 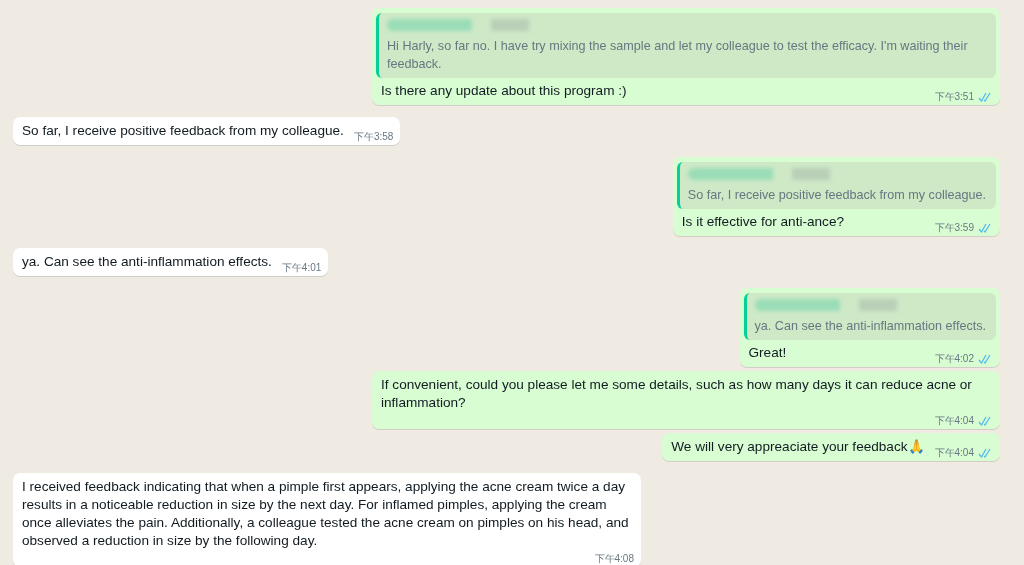 What do you see at coordinates (836, 195) in the screenshot?
I see `quoted-text: So far, I receive positive feedback from my colleague.` at bounding box center [836, 195].